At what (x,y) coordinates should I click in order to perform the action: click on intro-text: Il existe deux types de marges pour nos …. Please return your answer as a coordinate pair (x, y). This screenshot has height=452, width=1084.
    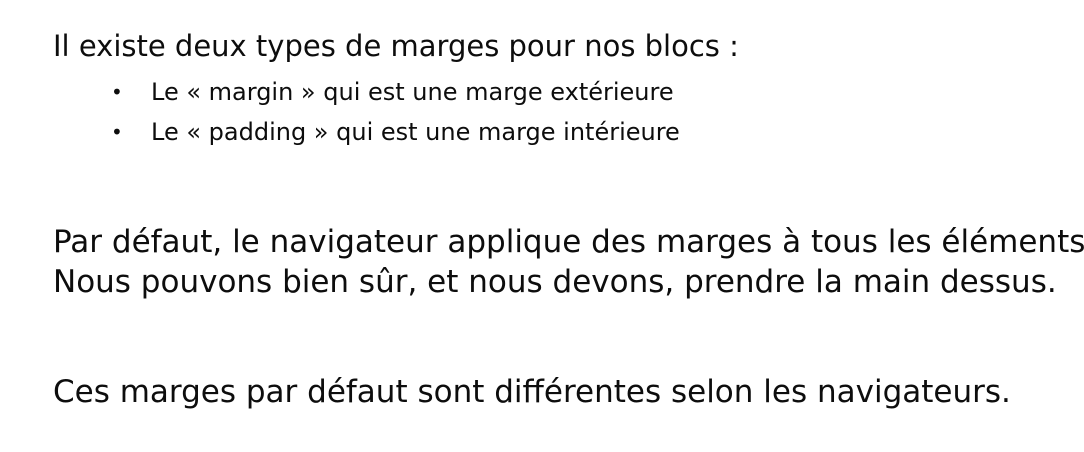
    Looking at the image, I should click on (396, 46).